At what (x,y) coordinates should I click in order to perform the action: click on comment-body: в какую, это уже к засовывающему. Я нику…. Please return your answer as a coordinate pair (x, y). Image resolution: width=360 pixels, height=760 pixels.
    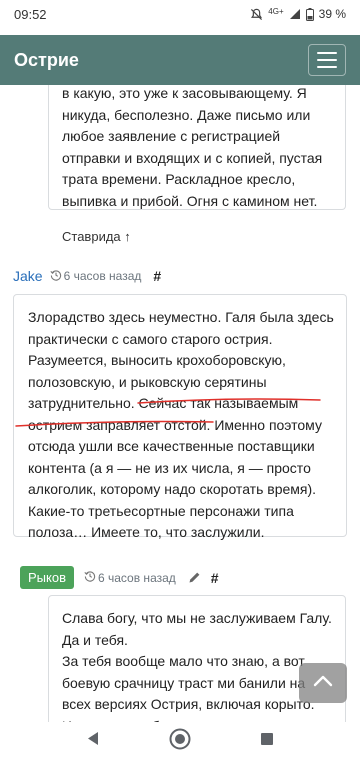
    Looking at the image, I should click on (197, 147).